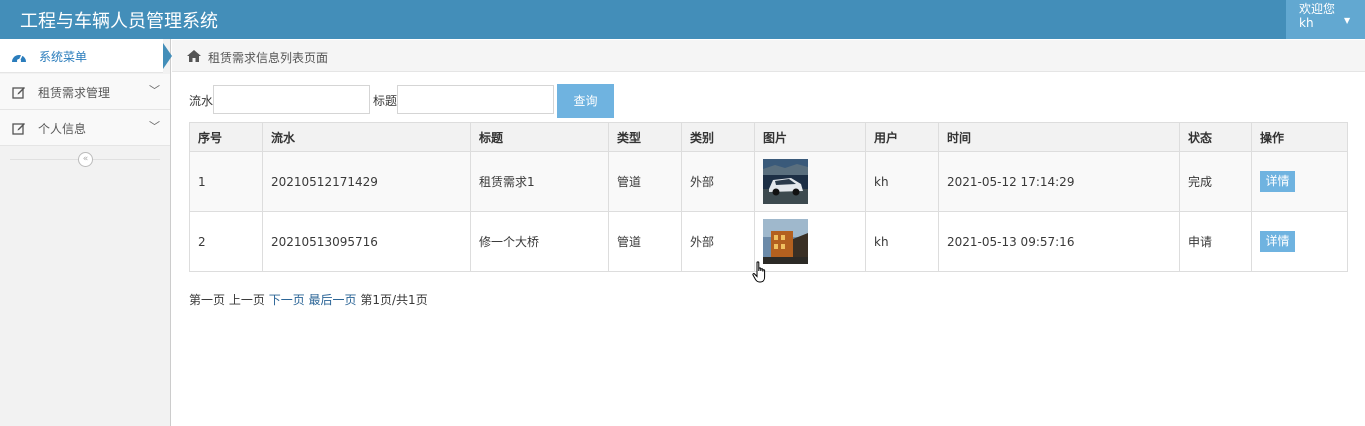 The width and height of the screenshot is (1365, 426). What do you see at coordinates (366, 137) in the screenshot?
I see `col-header: 流水` at bounding box center [366, 137].